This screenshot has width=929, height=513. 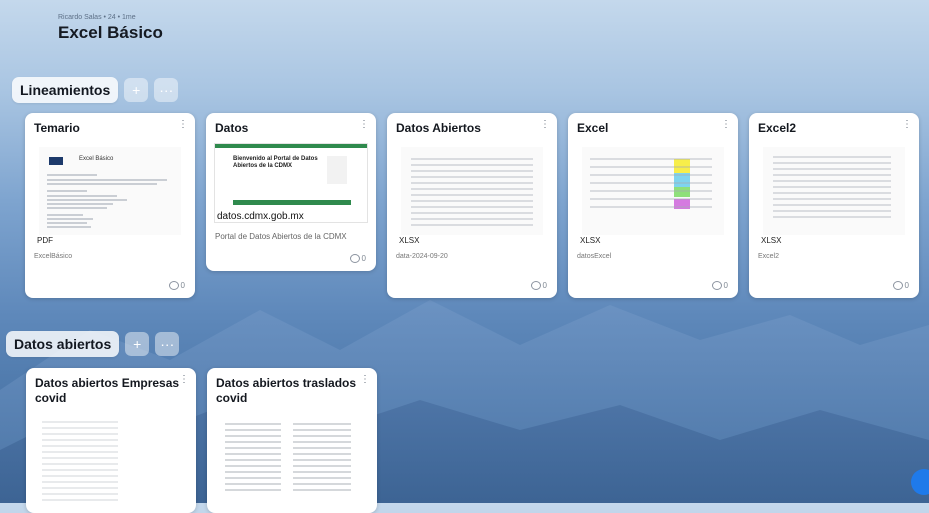 I want to click on document-logo, so click(x=56, y=161).